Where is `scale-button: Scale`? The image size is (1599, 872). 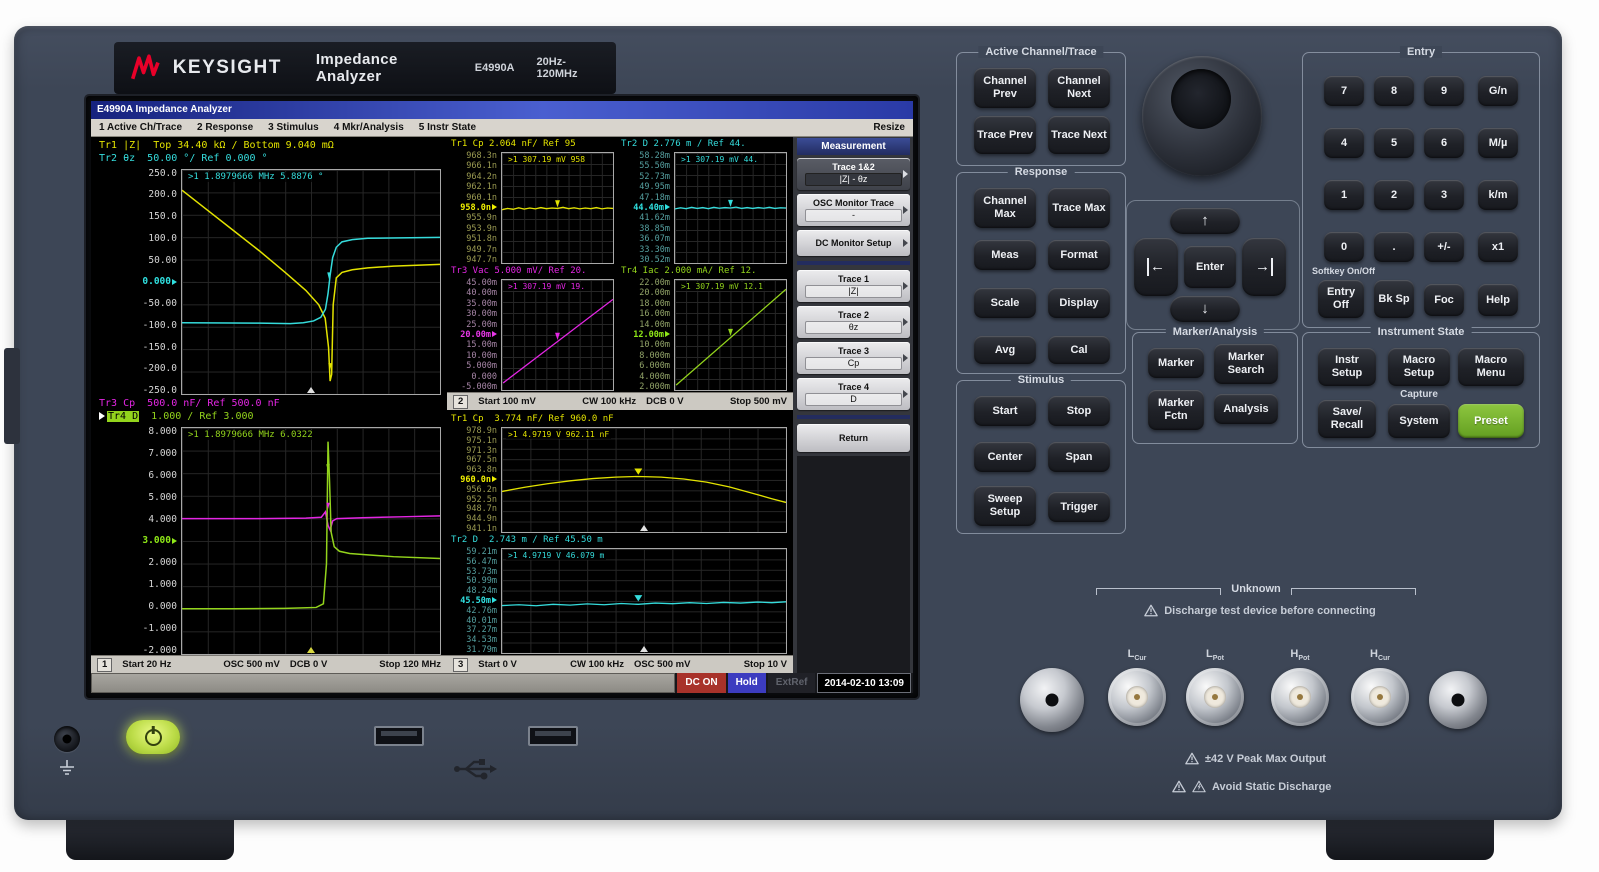 scale-button: Scale is located at coordinates (1005, 303).